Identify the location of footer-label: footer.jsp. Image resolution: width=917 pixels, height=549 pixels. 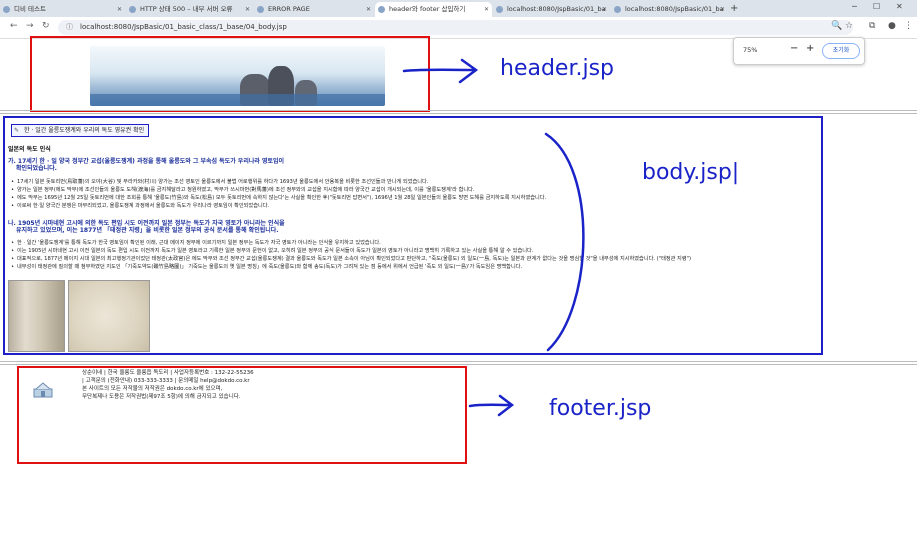
(600, 408).